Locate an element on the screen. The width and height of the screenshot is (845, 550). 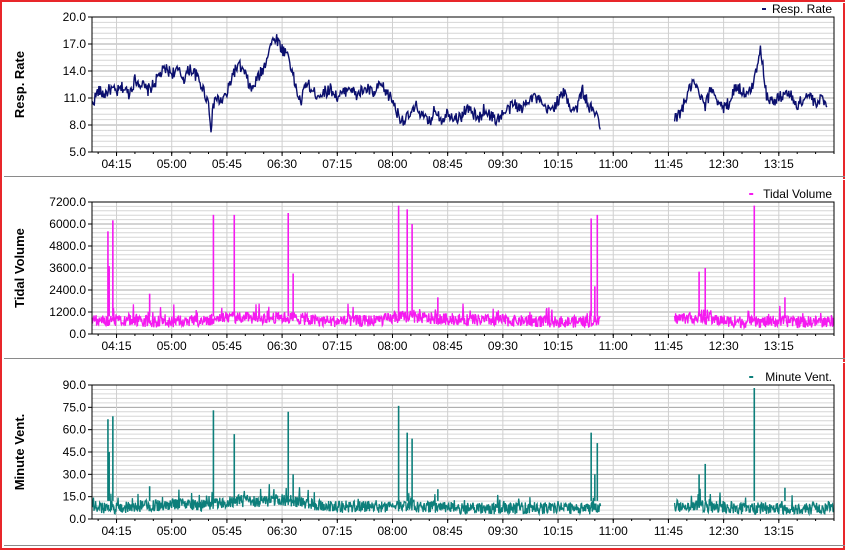
y-tick-label: 4800.0 is located at coordinates (67, 246).